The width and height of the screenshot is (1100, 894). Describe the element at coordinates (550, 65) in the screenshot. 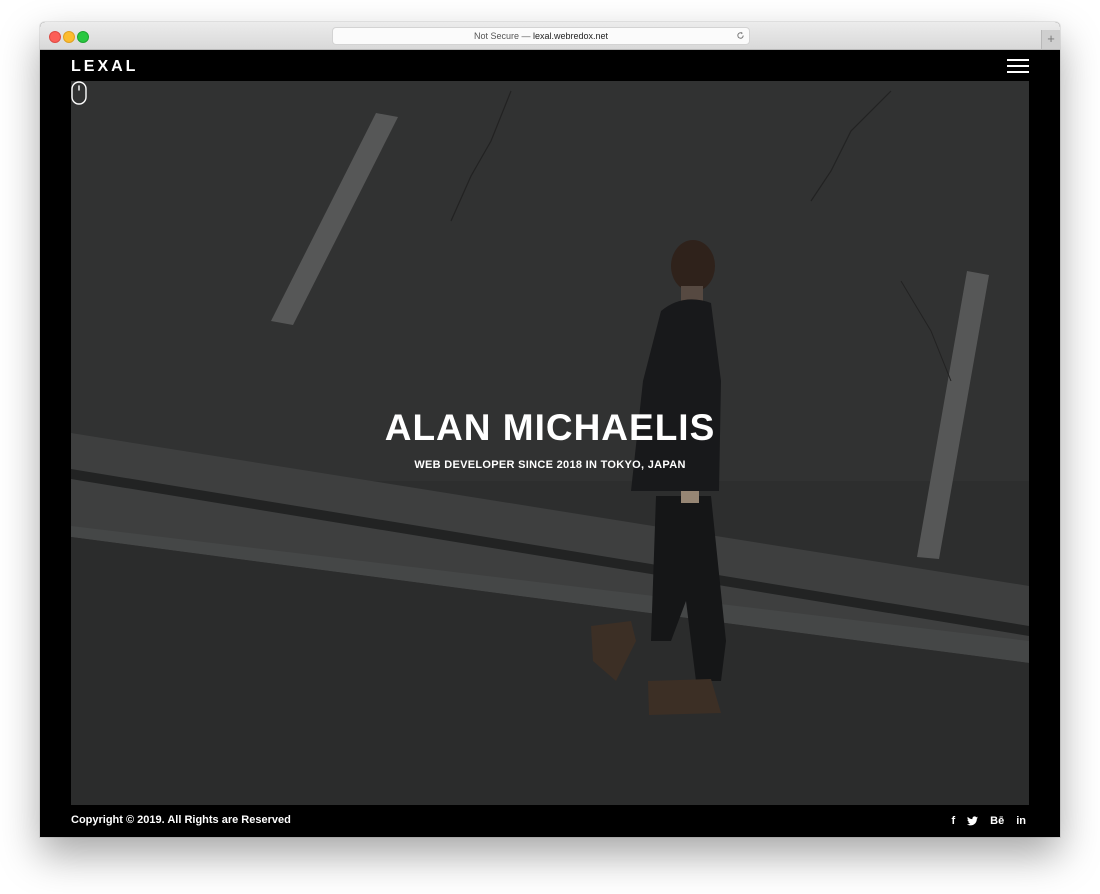

I see `site-header: LEXAL` at that location.